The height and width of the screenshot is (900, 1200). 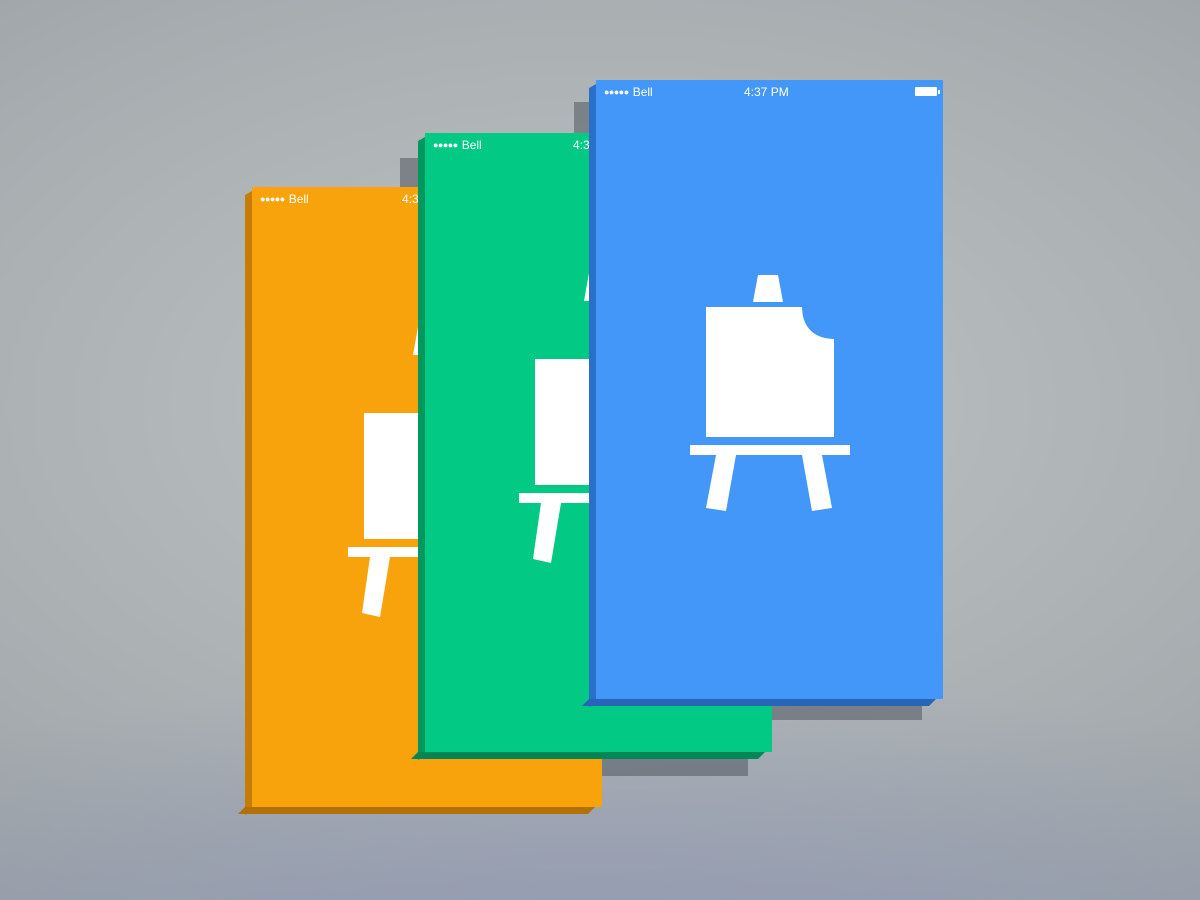 What do you see at coordinates (416, 810) in the screenshot?
I see `orange-screen-bottom-edge` at bounding box center [416, 810].